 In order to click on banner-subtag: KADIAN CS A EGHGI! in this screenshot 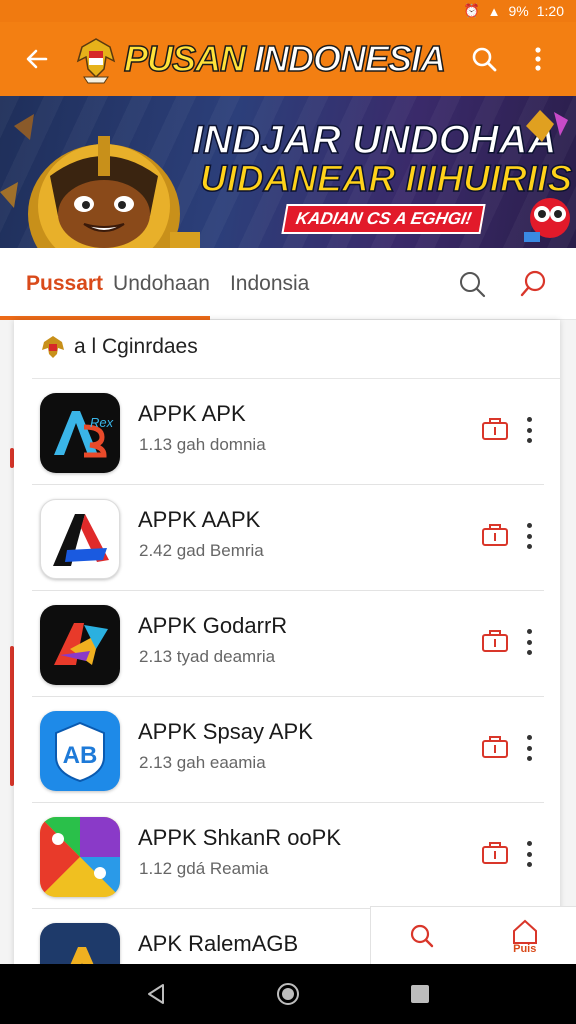, I will do `click(384, 219)`.